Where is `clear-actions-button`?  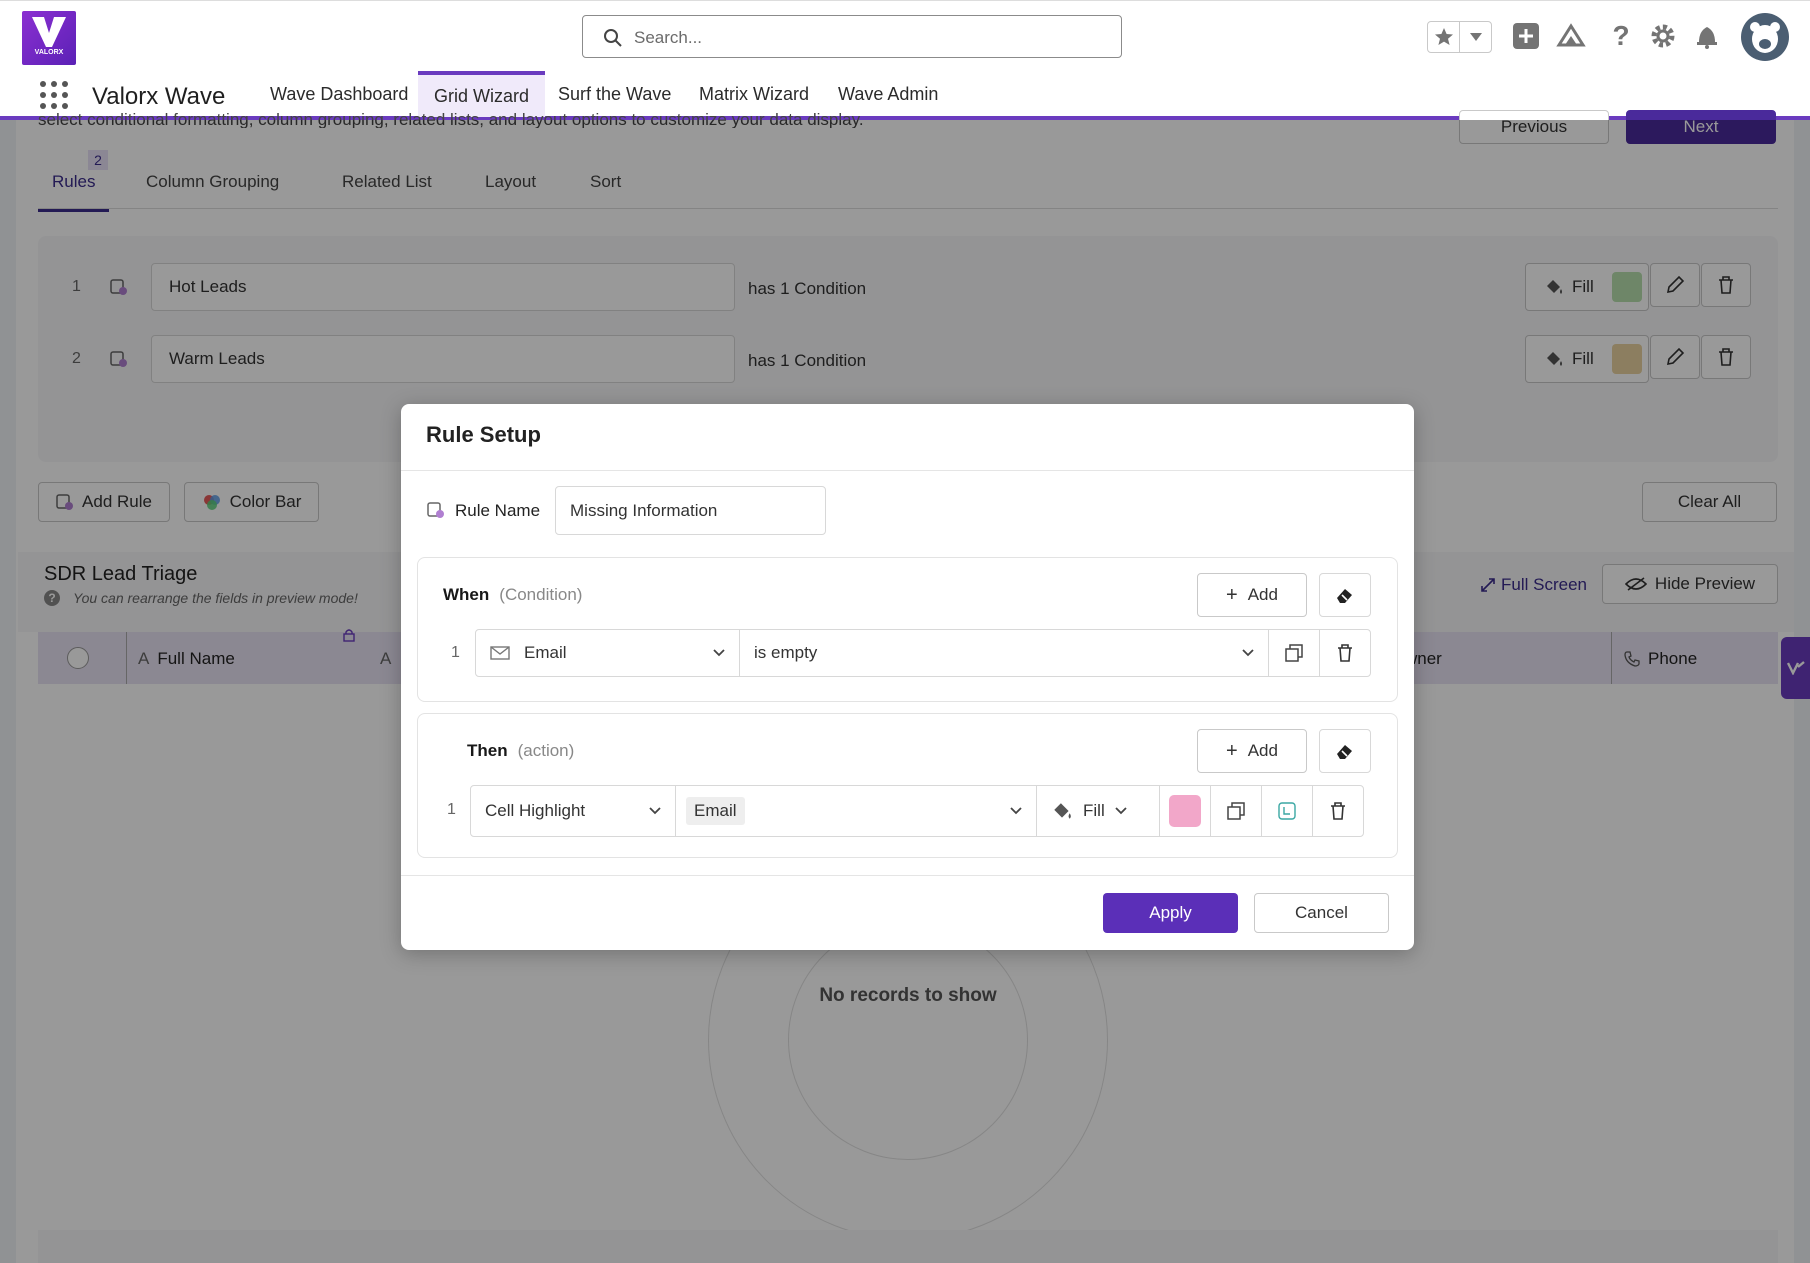 clear-actions-button is located at coordinates (1345, 751).